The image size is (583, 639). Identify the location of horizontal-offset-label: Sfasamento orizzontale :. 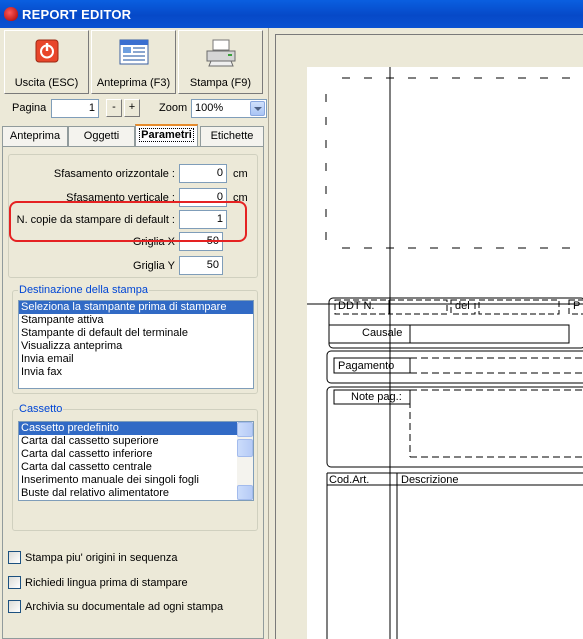
(114, 174).